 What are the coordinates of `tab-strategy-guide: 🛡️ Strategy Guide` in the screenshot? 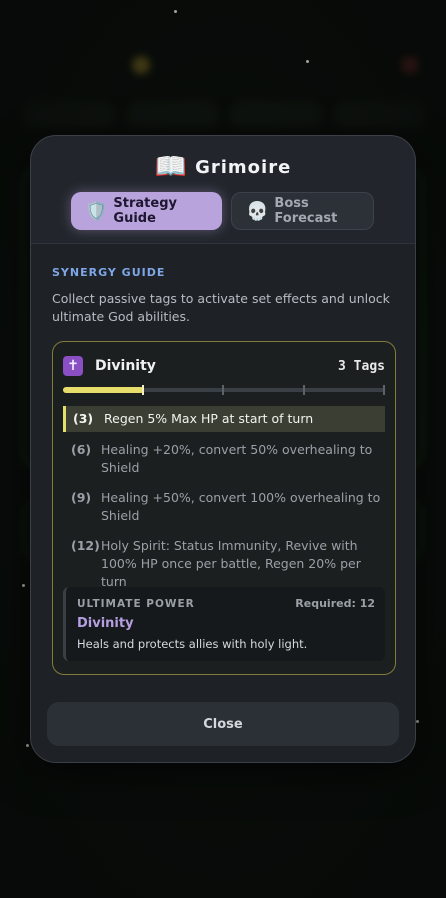 It's located at (146, 211).